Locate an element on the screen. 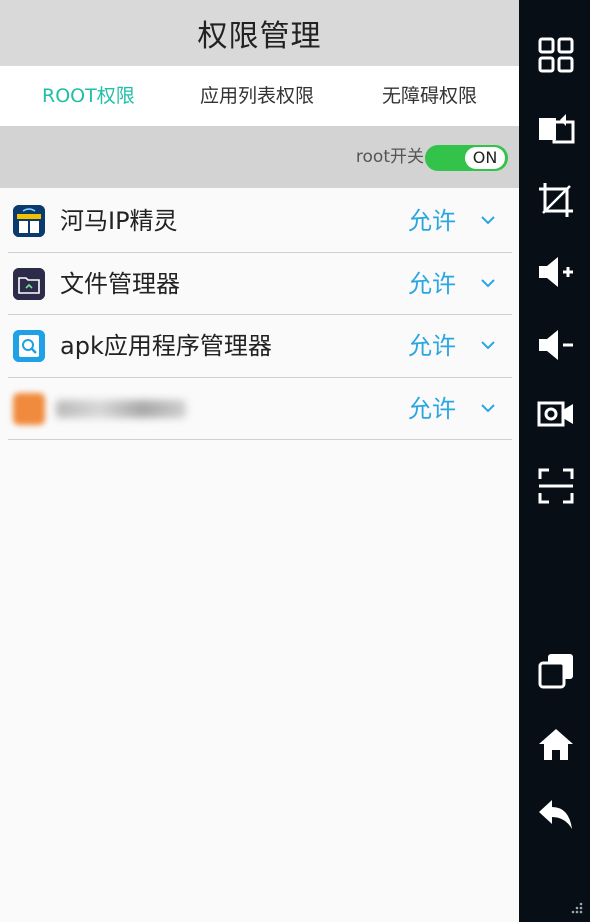 This screenshot has width=590, height=922. copy-icon is located at coordinates (555, 671).